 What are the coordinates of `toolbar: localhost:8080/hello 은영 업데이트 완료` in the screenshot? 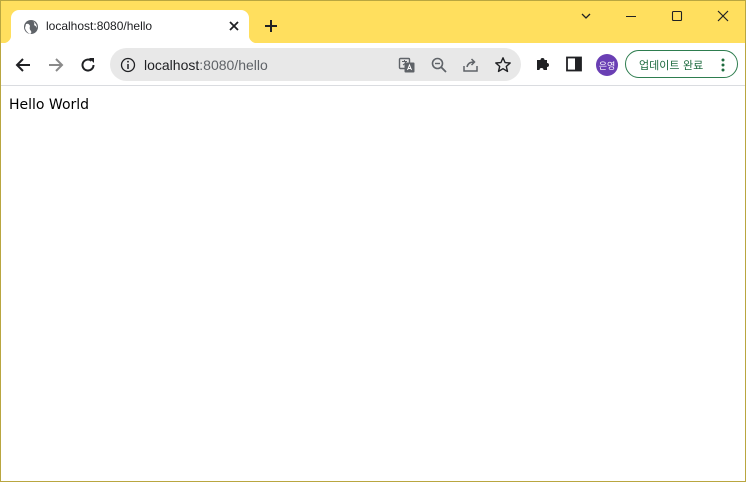 It's located at (373, 64).